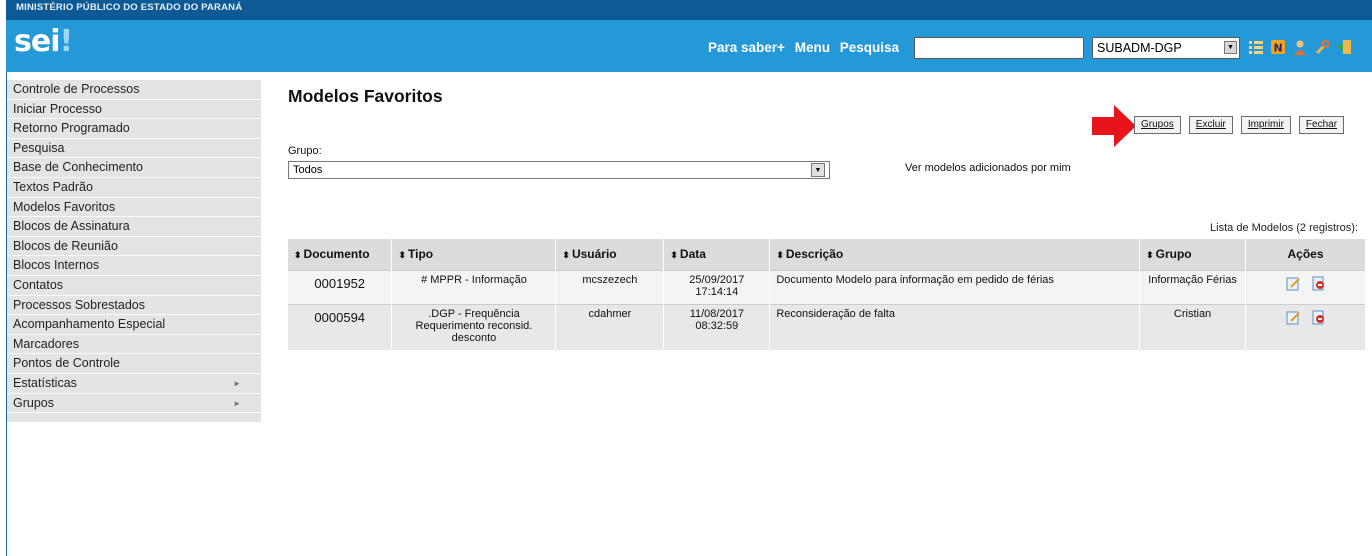 The image size is (1372, 556). What do you see at coordinates (955, 254) in the screenshot?
I see `col-descricao: ⬍ Descrição` at bounding box center [955, 254].